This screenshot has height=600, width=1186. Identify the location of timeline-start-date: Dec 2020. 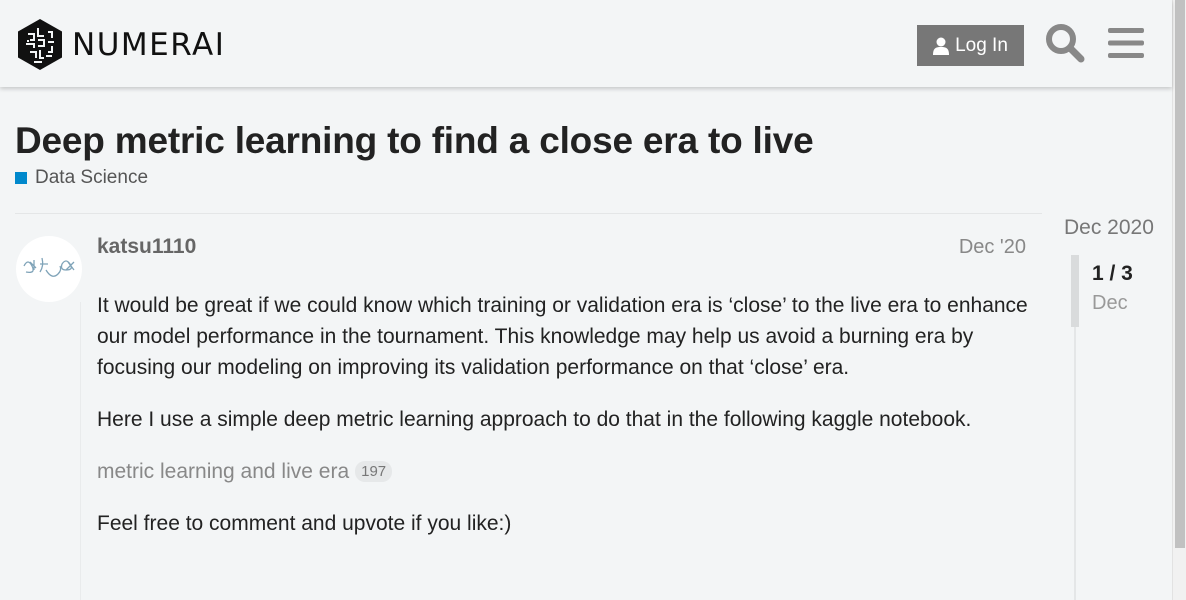
(1109, 228).